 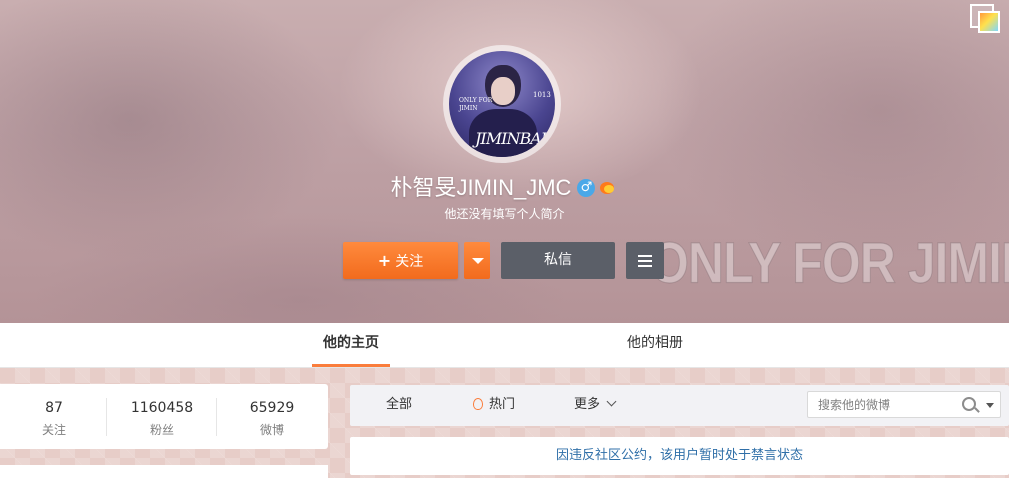 I want to click on stat-value: 65929, so click(x=272, y=408).